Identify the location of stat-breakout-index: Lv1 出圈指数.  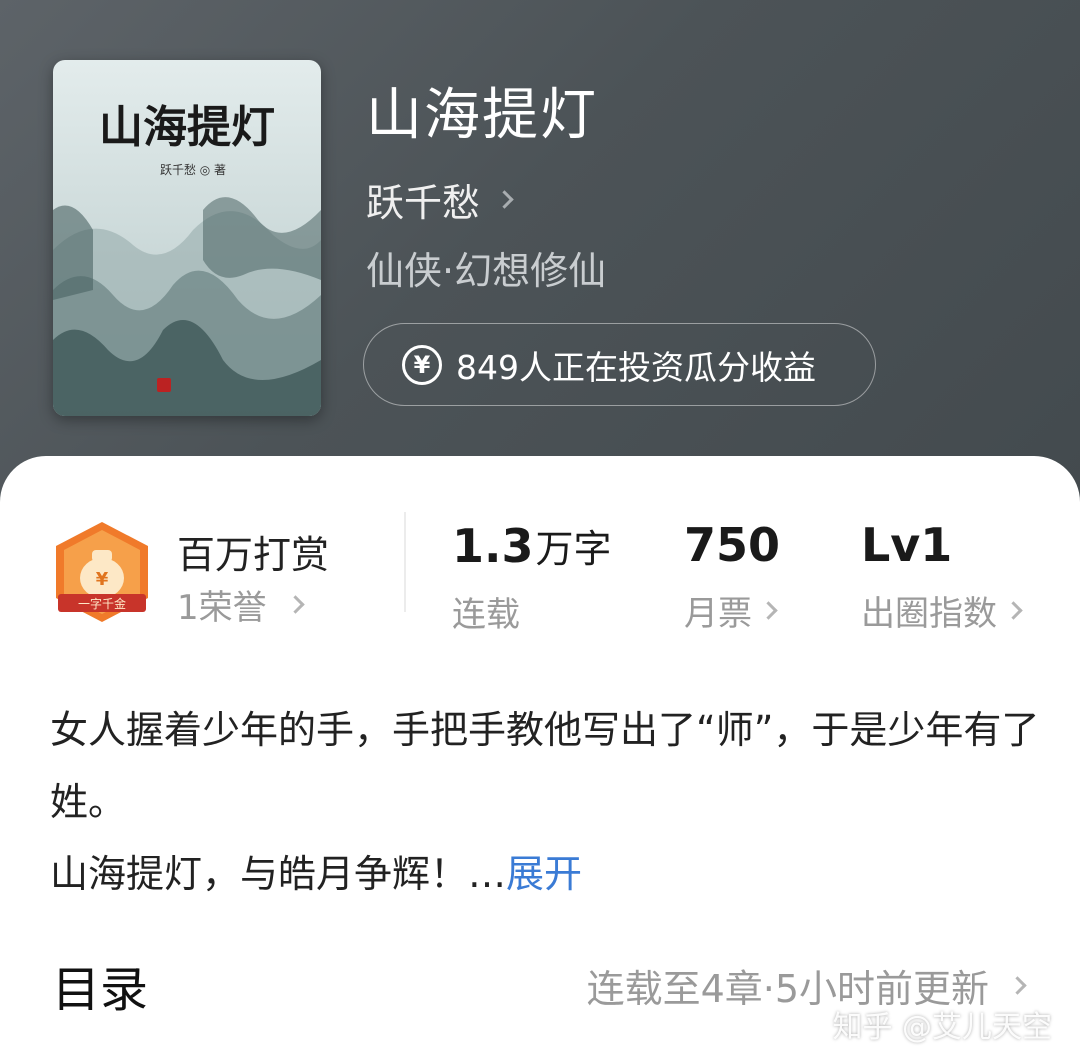
(942, 576).